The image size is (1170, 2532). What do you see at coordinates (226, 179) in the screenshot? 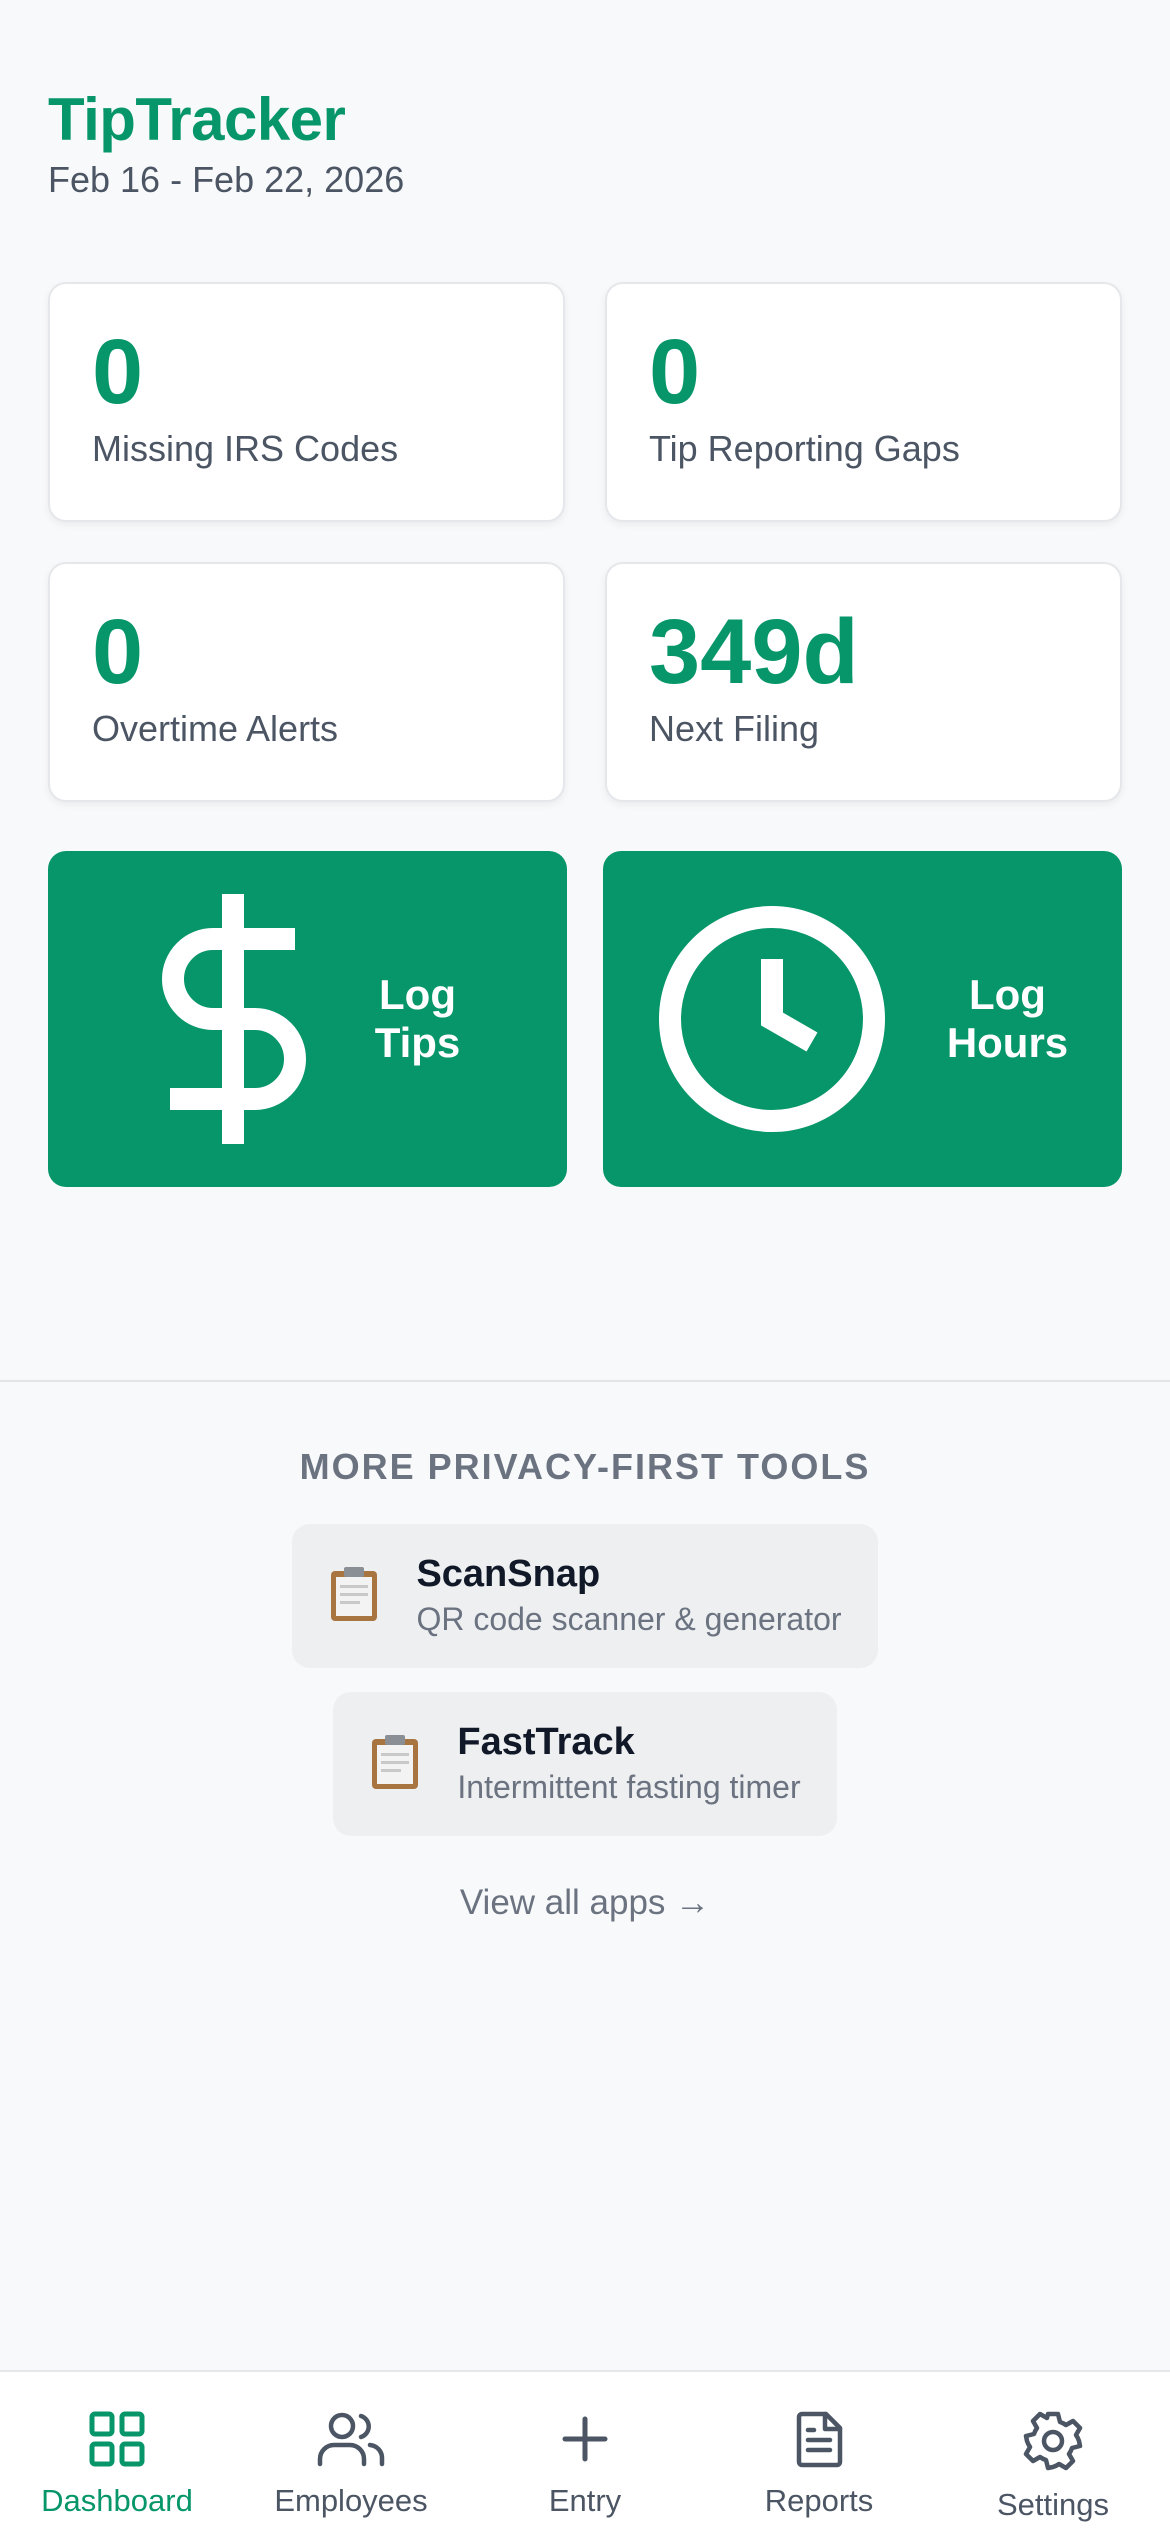
I see `date-range: Feb 16 - Feb 22, 2026` at bounding box center [226, 179].